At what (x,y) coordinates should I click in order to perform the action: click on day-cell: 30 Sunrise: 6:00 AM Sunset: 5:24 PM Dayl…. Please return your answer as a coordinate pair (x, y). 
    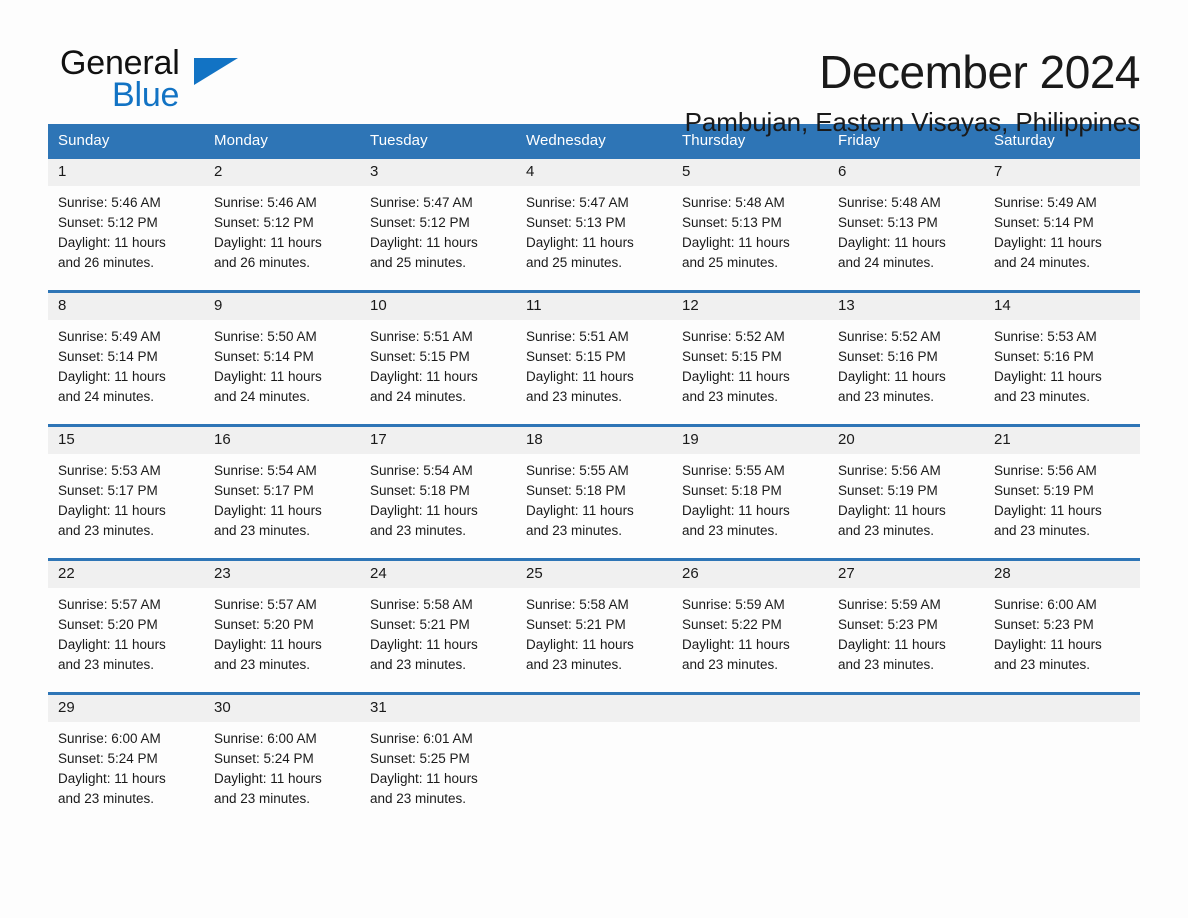
    Looking at the image, I should click on (282, 759).